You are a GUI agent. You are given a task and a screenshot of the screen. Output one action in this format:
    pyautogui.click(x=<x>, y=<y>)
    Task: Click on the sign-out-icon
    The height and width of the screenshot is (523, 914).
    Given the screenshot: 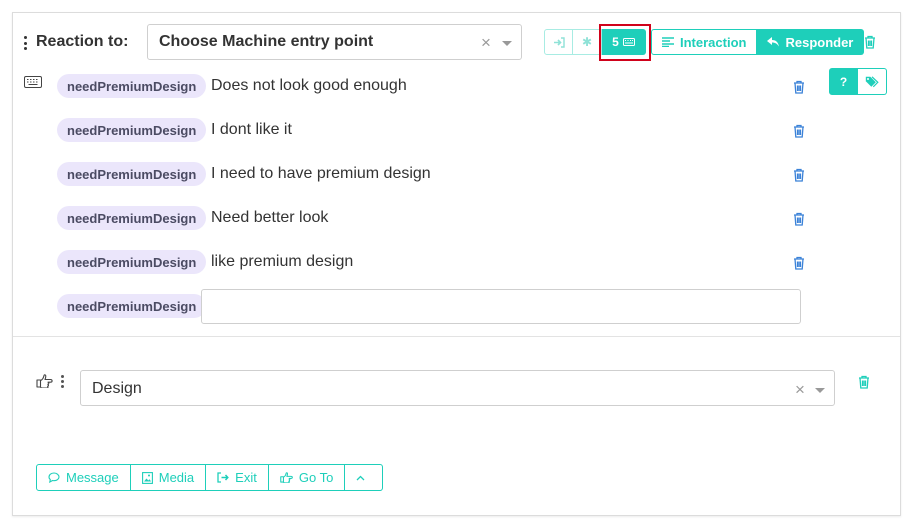 What is the action you would take?
    pyautogui.click(x=223, y=477)
    